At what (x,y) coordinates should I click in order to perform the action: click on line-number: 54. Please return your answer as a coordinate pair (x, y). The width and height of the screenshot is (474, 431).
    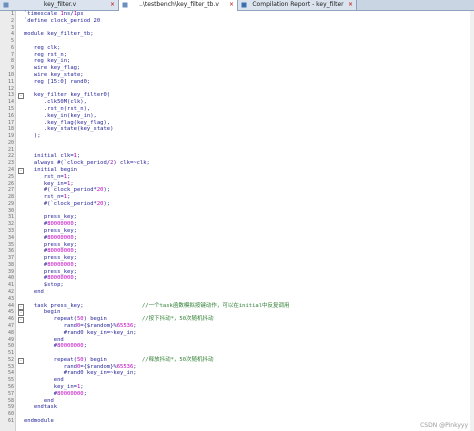
    Looking at the image, I should click on (10, 373).